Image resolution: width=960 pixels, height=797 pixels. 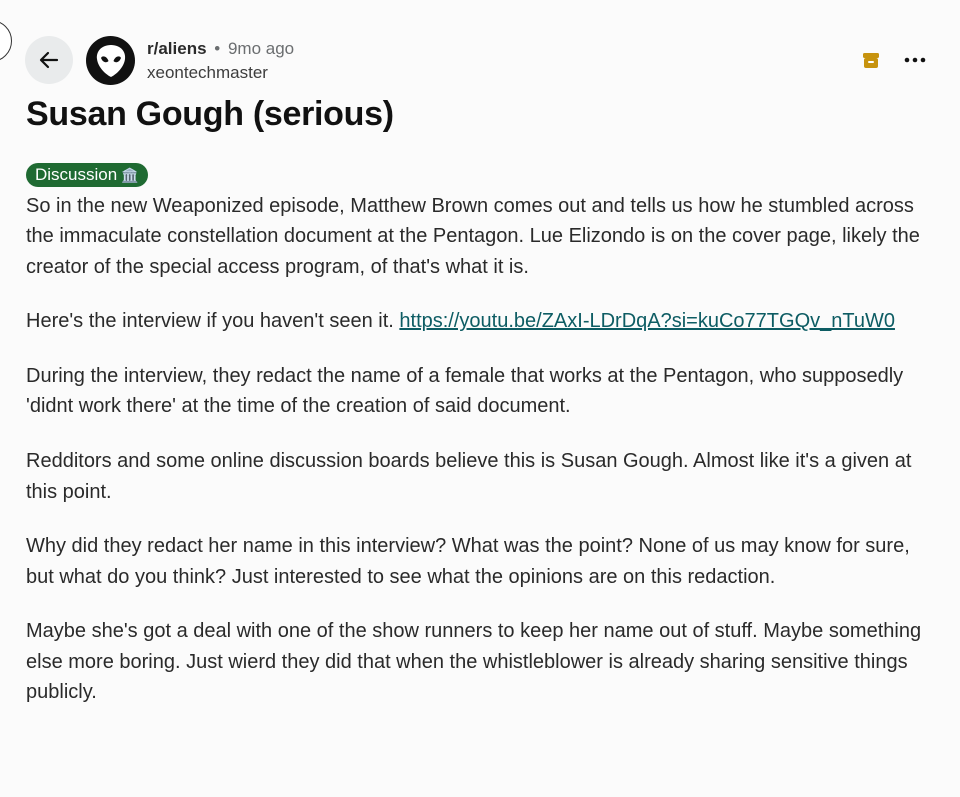 I want to click on post-header: r/aliens • 9mo ago xeontechmaster, so click(x=480, y=61).